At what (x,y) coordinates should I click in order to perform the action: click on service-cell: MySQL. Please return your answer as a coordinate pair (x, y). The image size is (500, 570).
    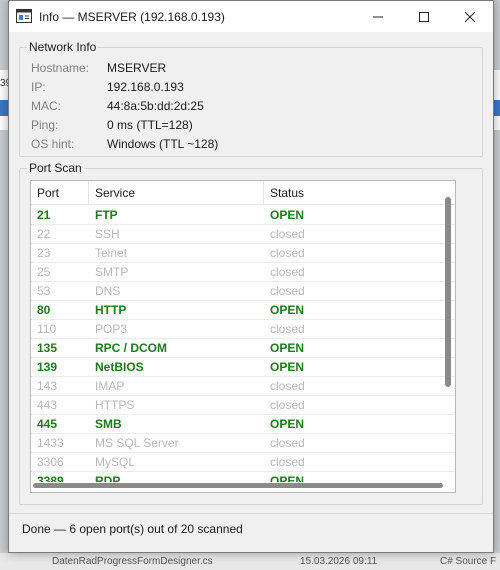
    Looking at the image, I should click on (115, 462).